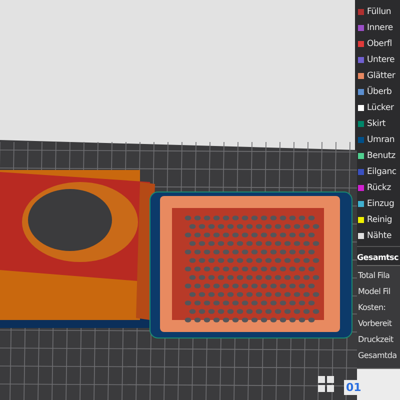 The image size is (400, 400). Describe the element at coordinates (379, 220) in the screenshot. I see `legend-label: Reinig` at that location.